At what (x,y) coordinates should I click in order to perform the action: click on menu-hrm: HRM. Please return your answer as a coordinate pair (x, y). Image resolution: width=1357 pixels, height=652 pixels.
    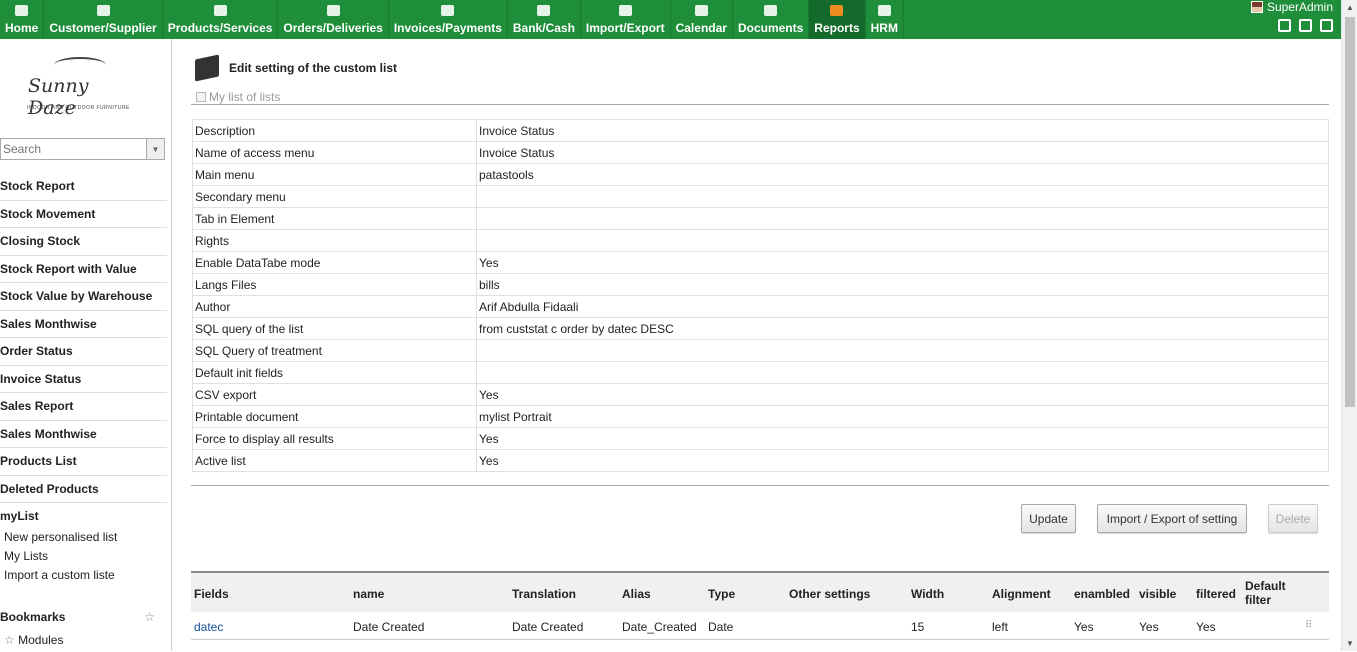
    Looking at the image, I should click on (885, 19).